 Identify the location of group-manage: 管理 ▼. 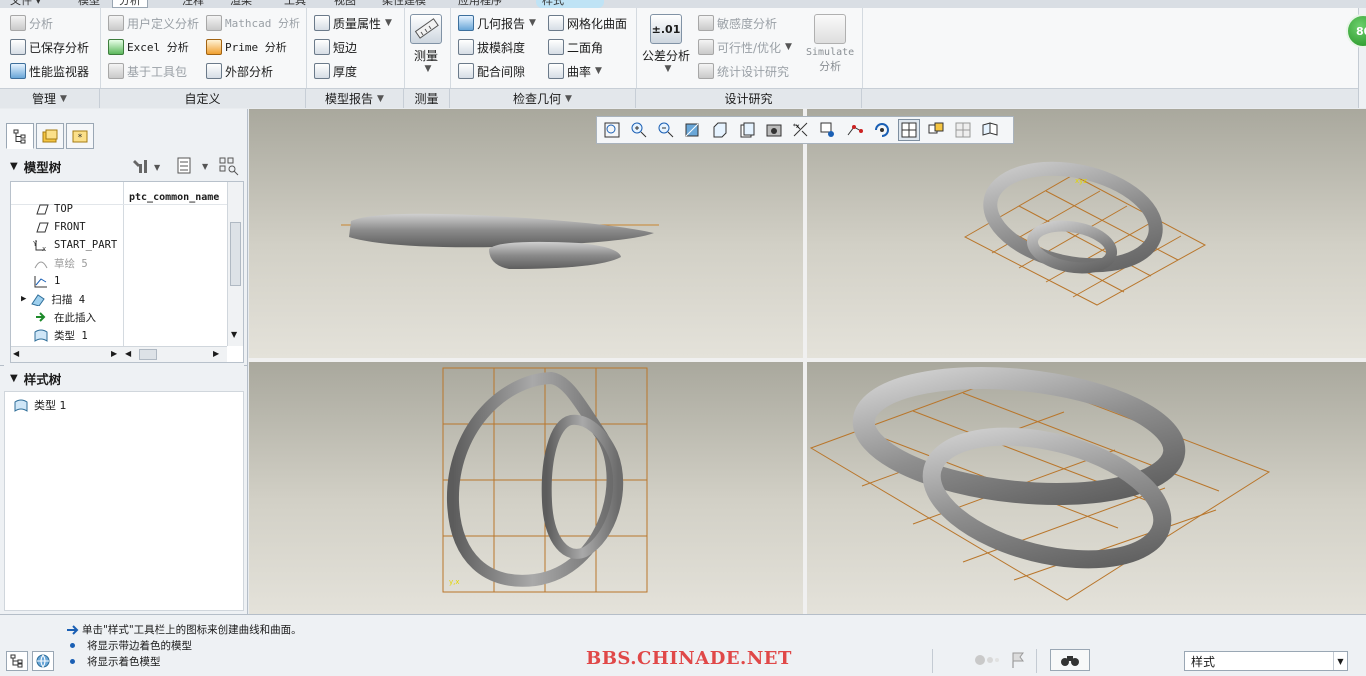
(50, 98).